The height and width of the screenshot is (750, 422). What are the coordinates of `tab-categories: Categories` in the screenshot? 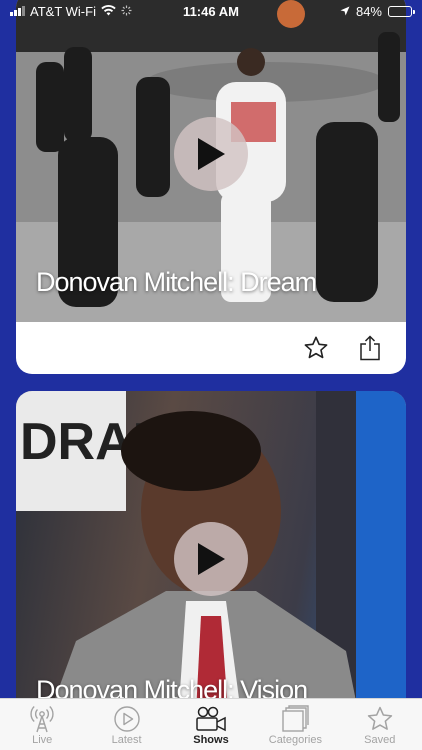 It's located at (295, 725).